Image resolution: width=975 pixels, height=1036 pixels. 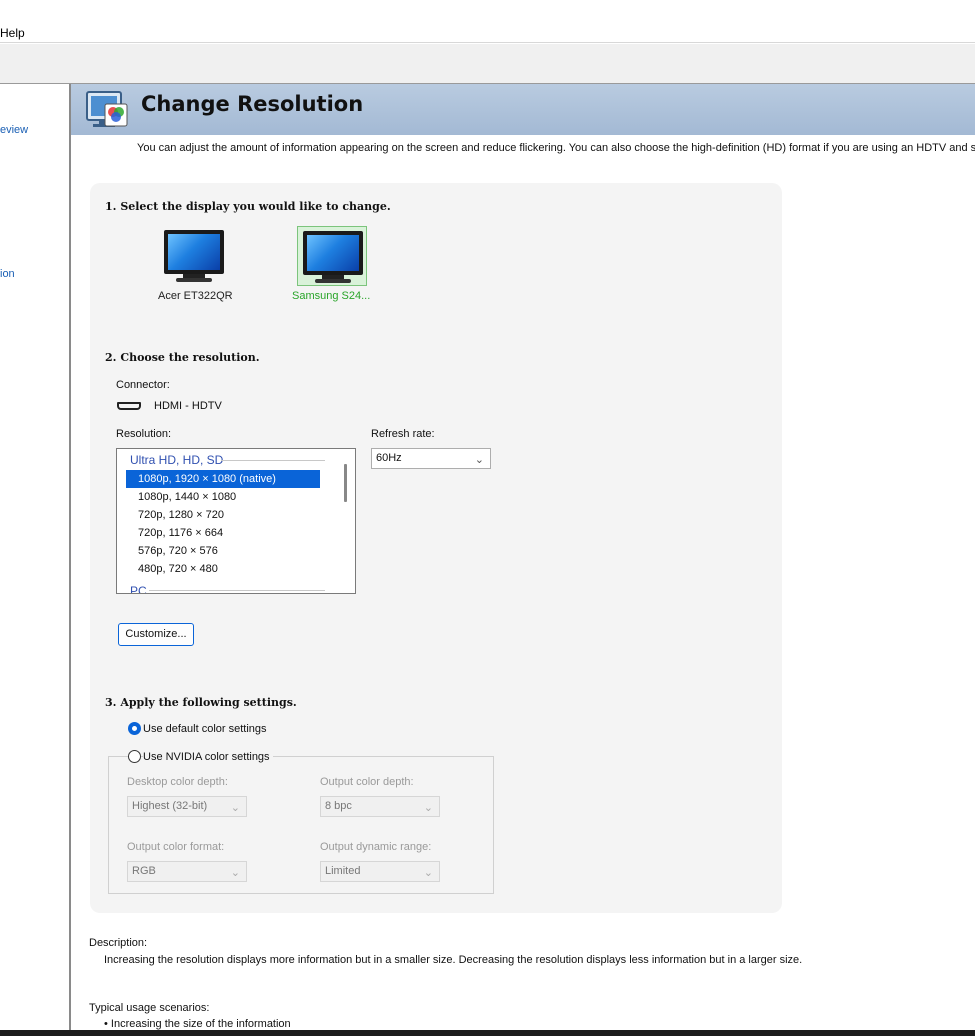 What do you see at coordinates (223, 569) in the screenshot?
I see `resolution-option: 480p, 720 × 480` at bounding box center [223, 569].